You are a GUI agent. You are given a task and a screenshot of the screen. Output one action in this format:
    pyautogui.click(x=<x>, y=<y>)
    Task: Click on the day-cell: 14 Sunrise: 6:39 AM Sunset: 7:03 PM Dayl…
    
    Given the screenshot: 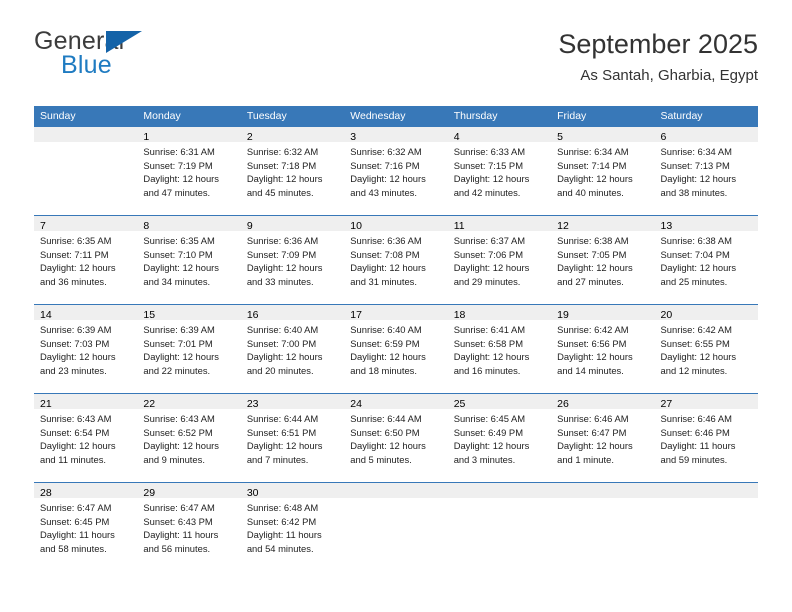 What is the action you would take?
    pyautogui.click(x=86, y=349)
    